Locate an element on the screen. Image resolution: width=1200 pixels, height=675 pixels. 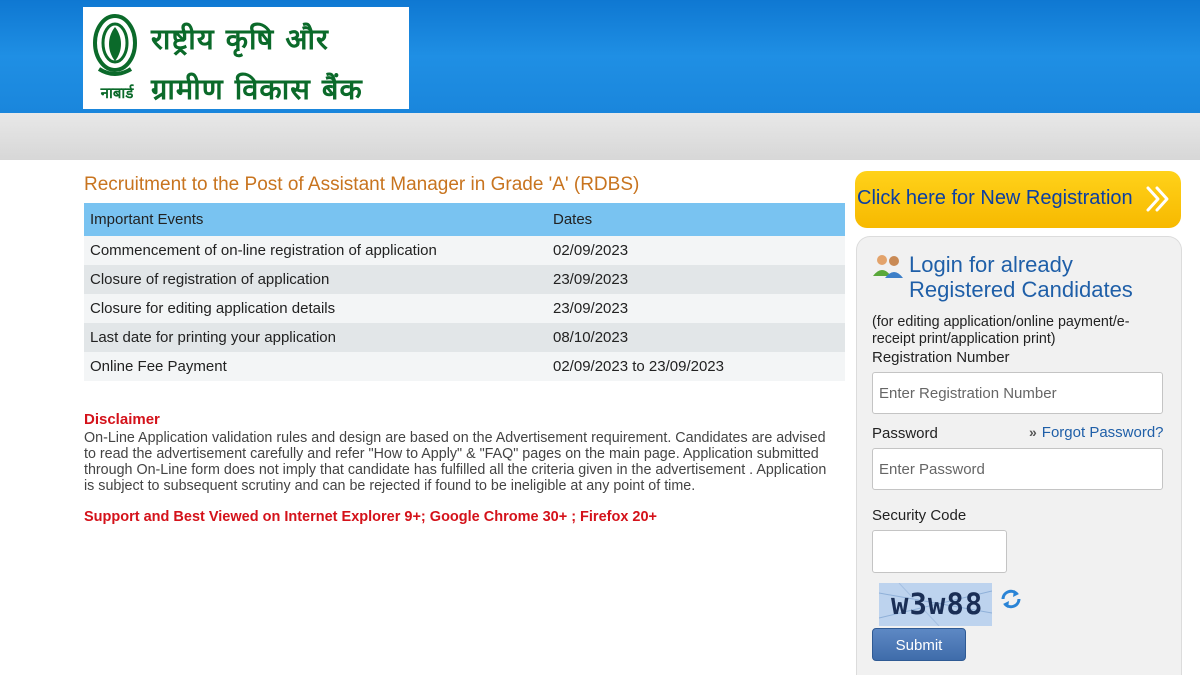
logo-text-line1: राष्ट्रीय कृषि और is located at coordinates (240, 39).